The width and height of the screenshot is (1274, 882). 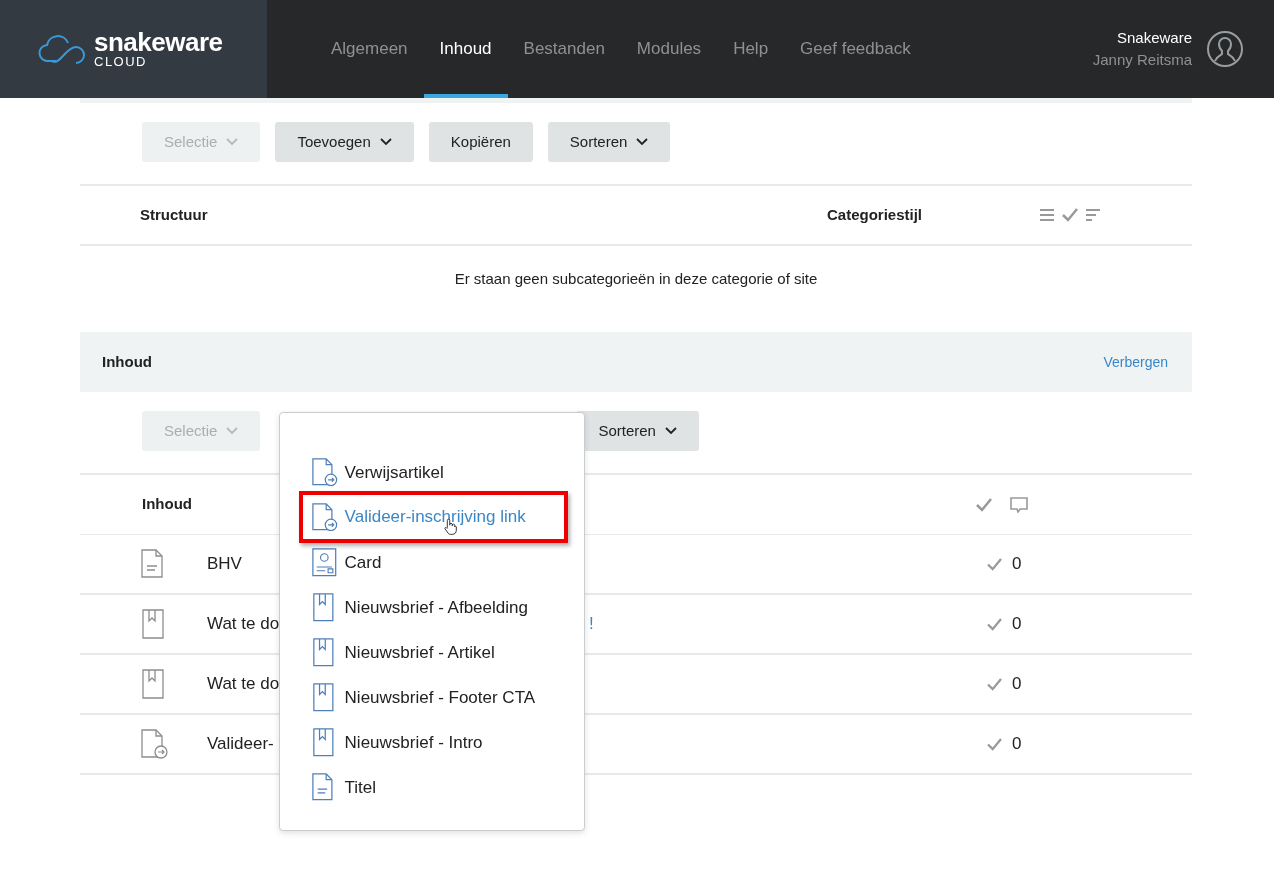 What do you see at coordinates (167, 504) in the screenshot?
I see `column-header: Inhoud` at bounding box center [167, 504].